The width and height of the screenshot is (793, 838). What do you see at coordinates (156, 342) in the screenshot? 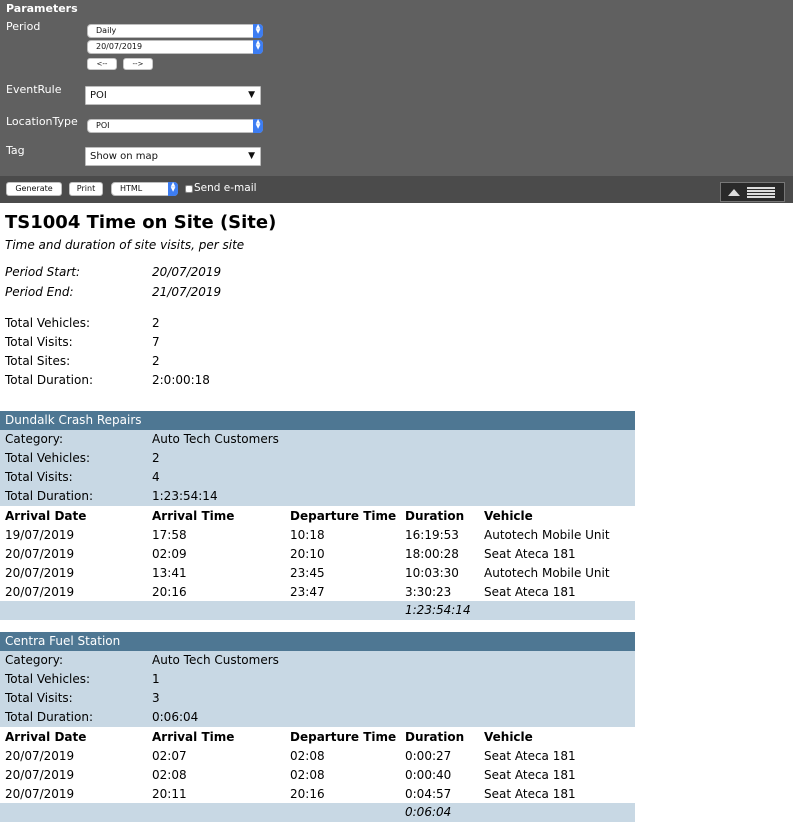
I see `summary-visits-value: 7` at bounding box center [156, 342].